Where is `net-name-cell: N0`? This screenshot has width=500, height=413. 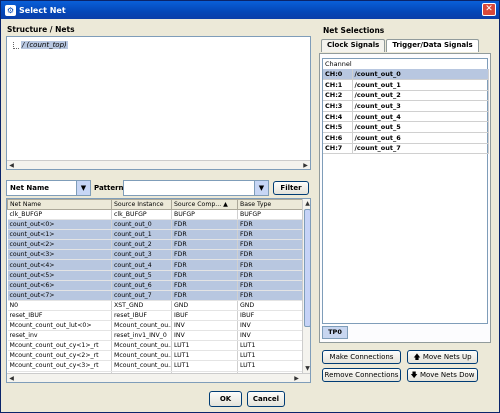
net-name-cell: N0 is located at coordinates (59, 305).